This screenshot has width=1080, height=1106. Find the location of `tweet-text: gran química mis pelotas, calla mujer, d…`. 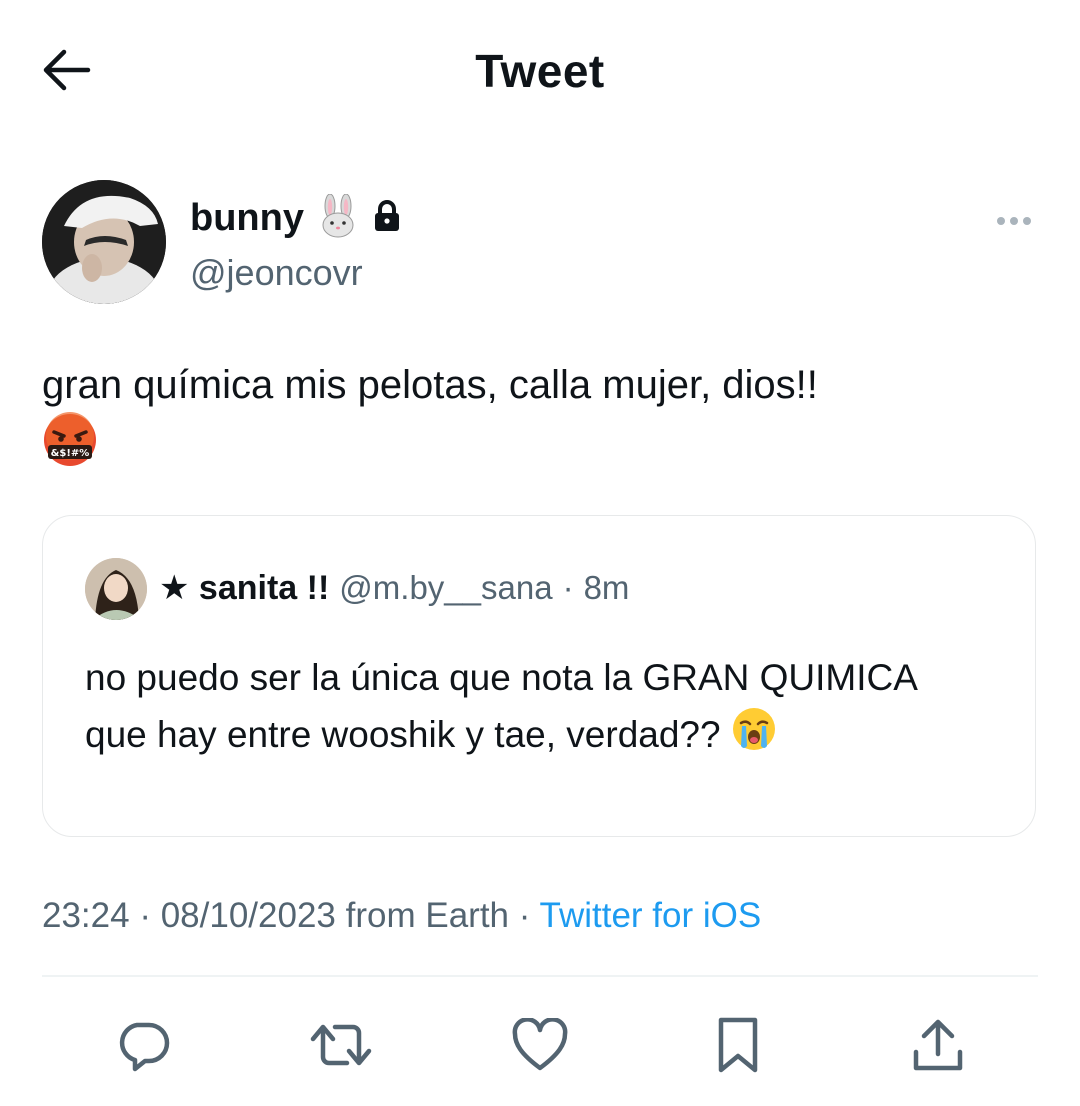

tweet-text: gran química mis pelotas, calla mujer, d… is located at coordinates (430, 385).